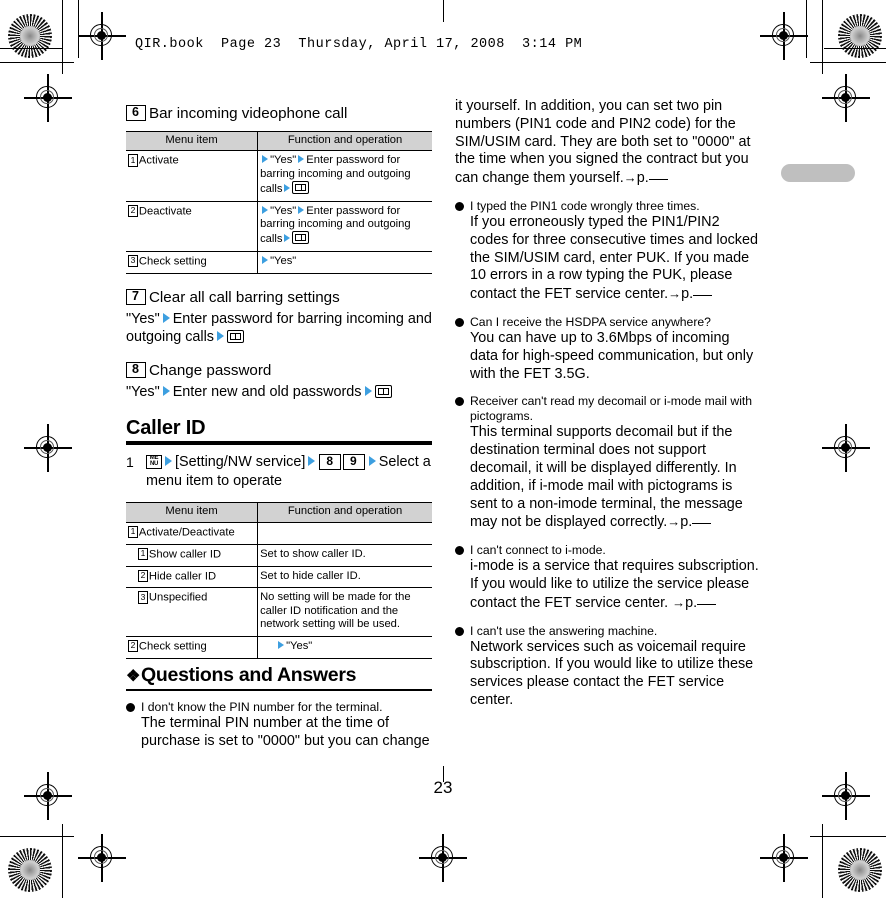  I want to click on section-6-number: 6, so click(136, 113).